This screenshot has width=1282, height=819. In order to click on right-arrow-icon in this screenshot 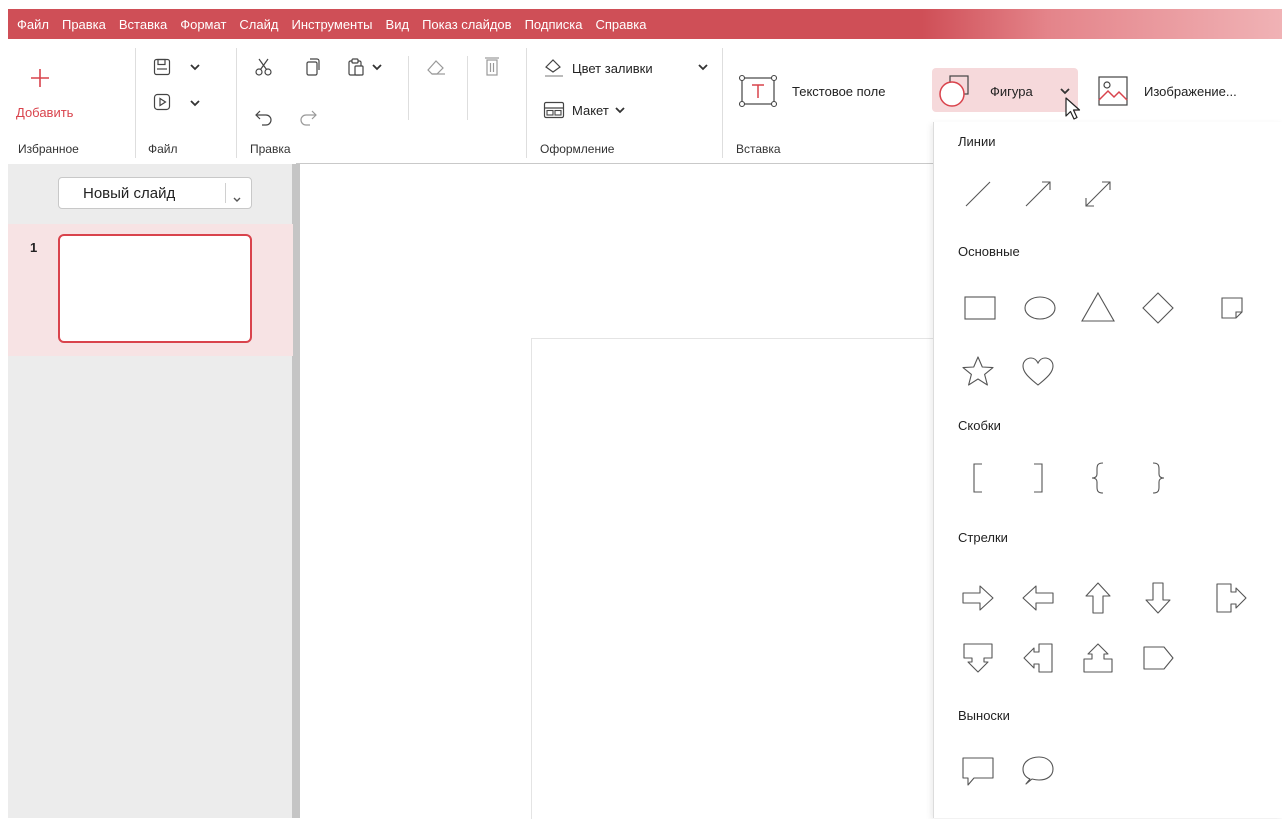, I will do `click(978, 598)`.